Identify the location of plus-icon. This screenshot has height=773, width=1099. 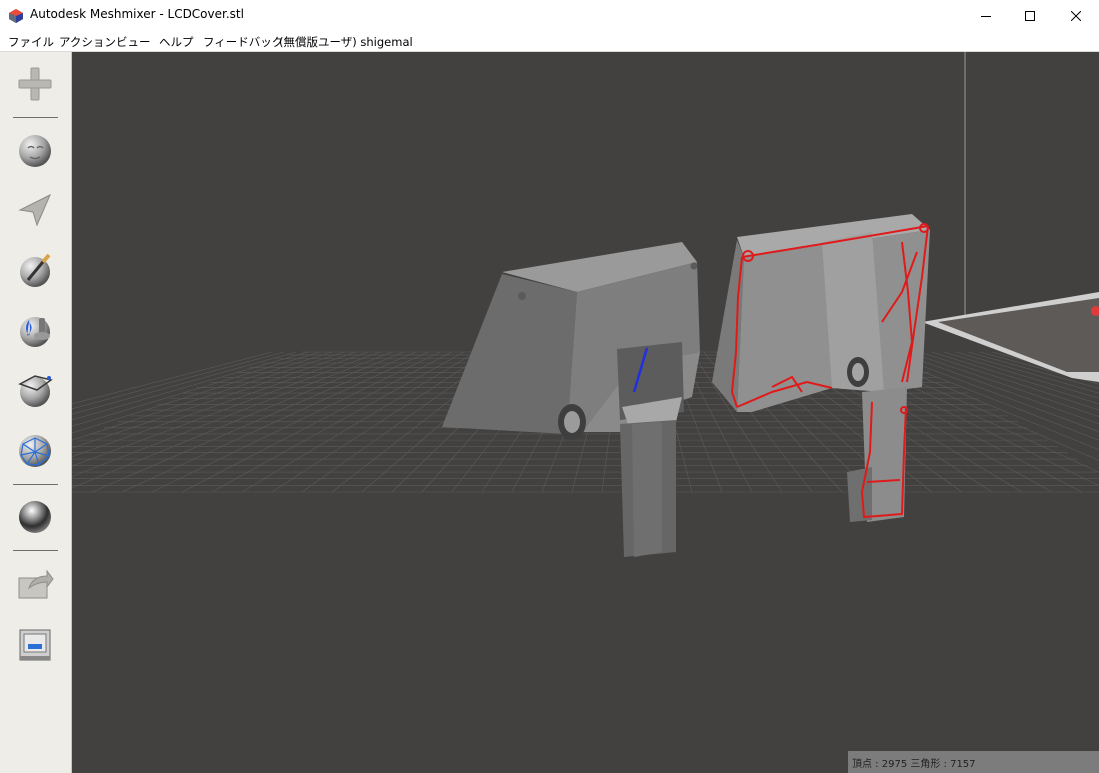
(35, 84).